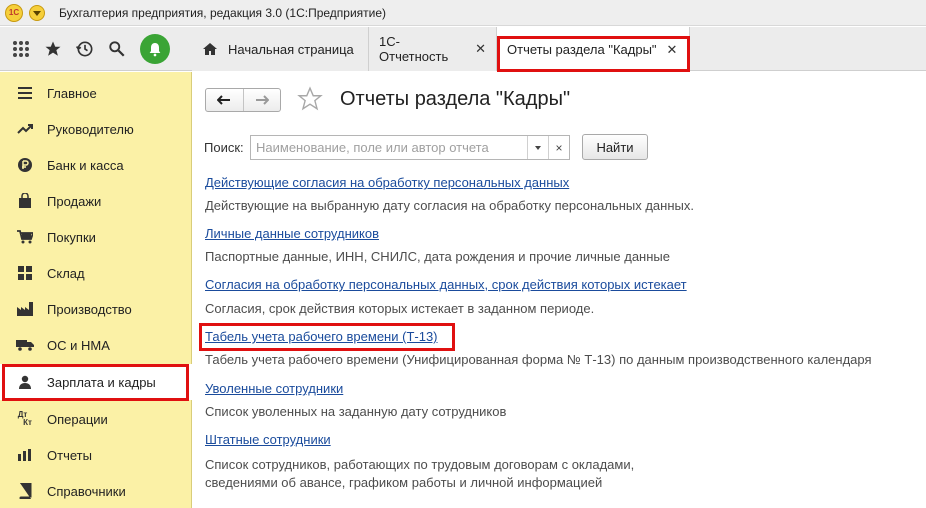 The width and height of the screenshot is (926, 508). I want to click on favorite-star-icon, so click(310, 99).